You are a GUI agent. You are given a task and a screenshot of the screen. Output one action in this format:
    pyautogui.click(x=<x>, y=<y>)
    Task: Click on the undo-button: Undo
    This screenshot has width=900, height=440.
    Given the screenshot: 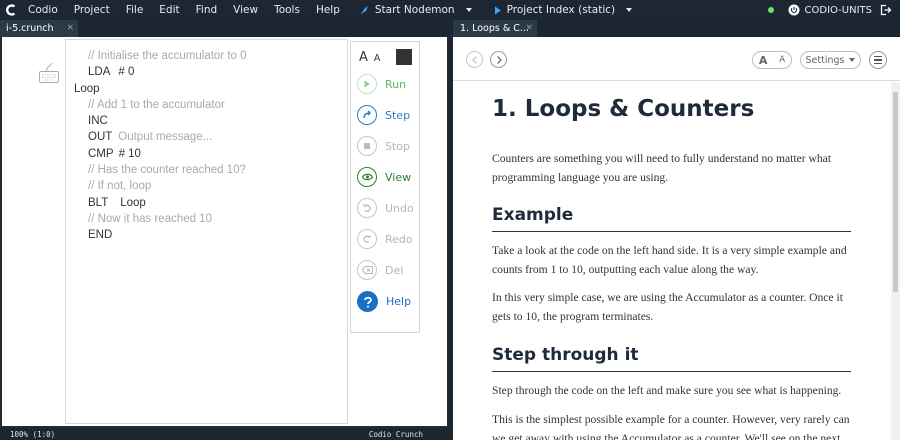 What is the action you would take?
    pyautogui.click(x=385, y=208)
    